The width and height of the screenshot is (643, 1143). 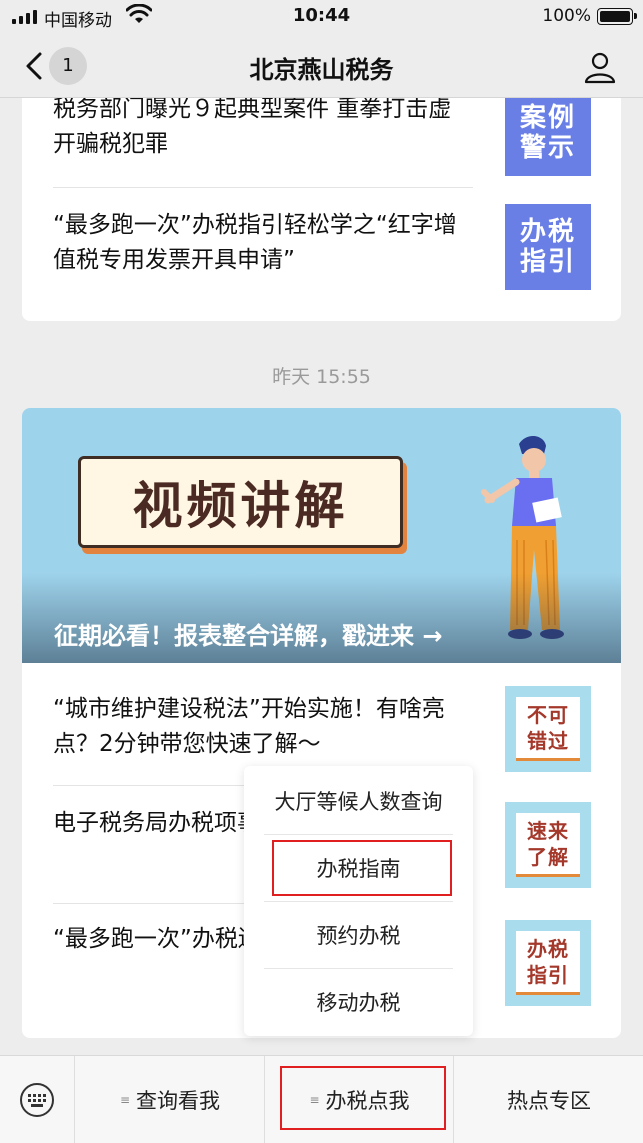 What do you see at coordinates (617, 16) in the screenshot?
I see `battery-icon` at bounding box center [617, 16].